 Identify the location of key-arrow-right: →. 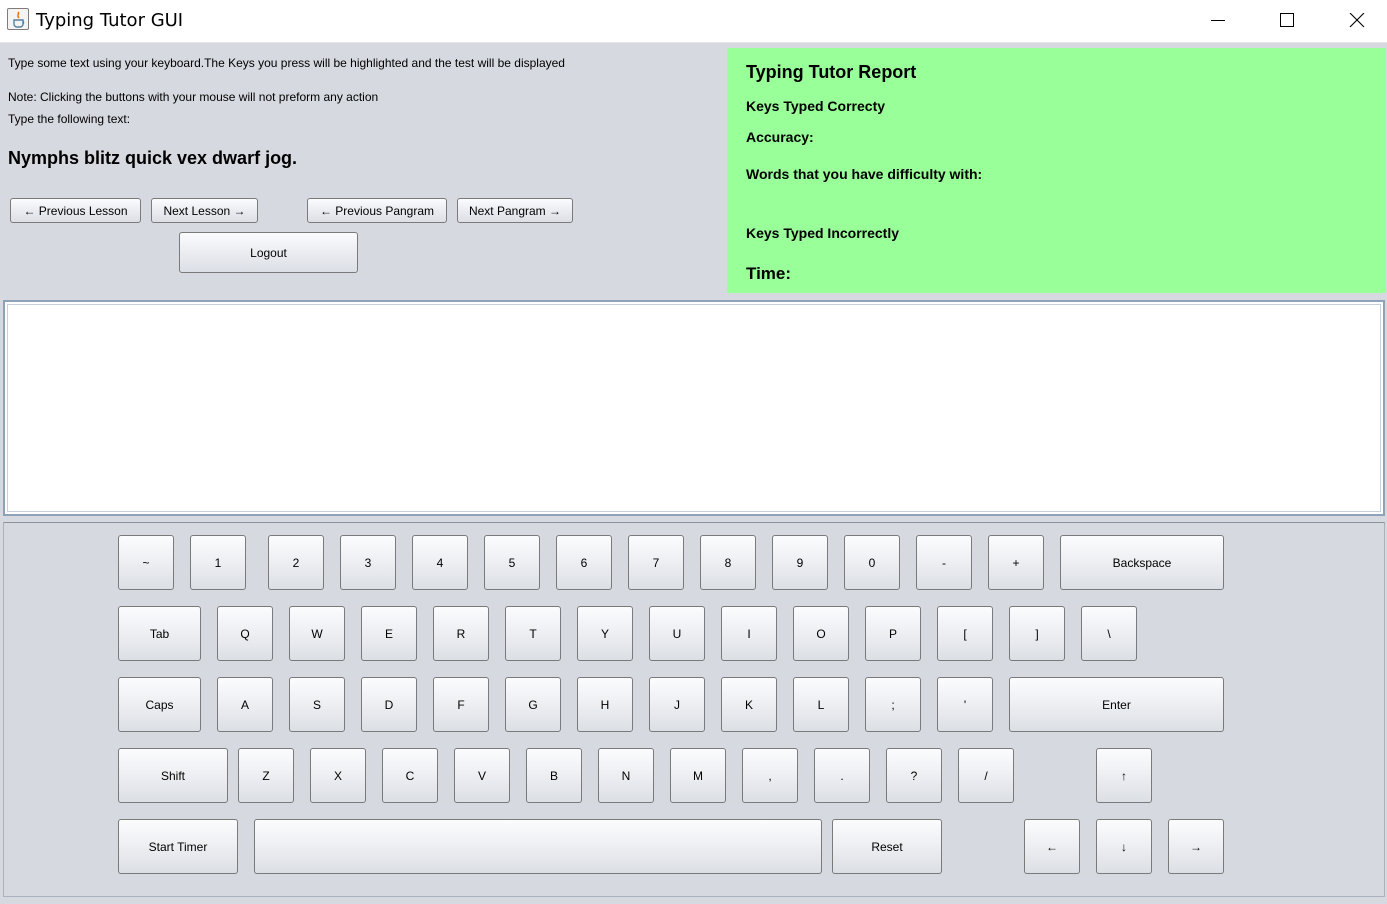
(1196, 846).